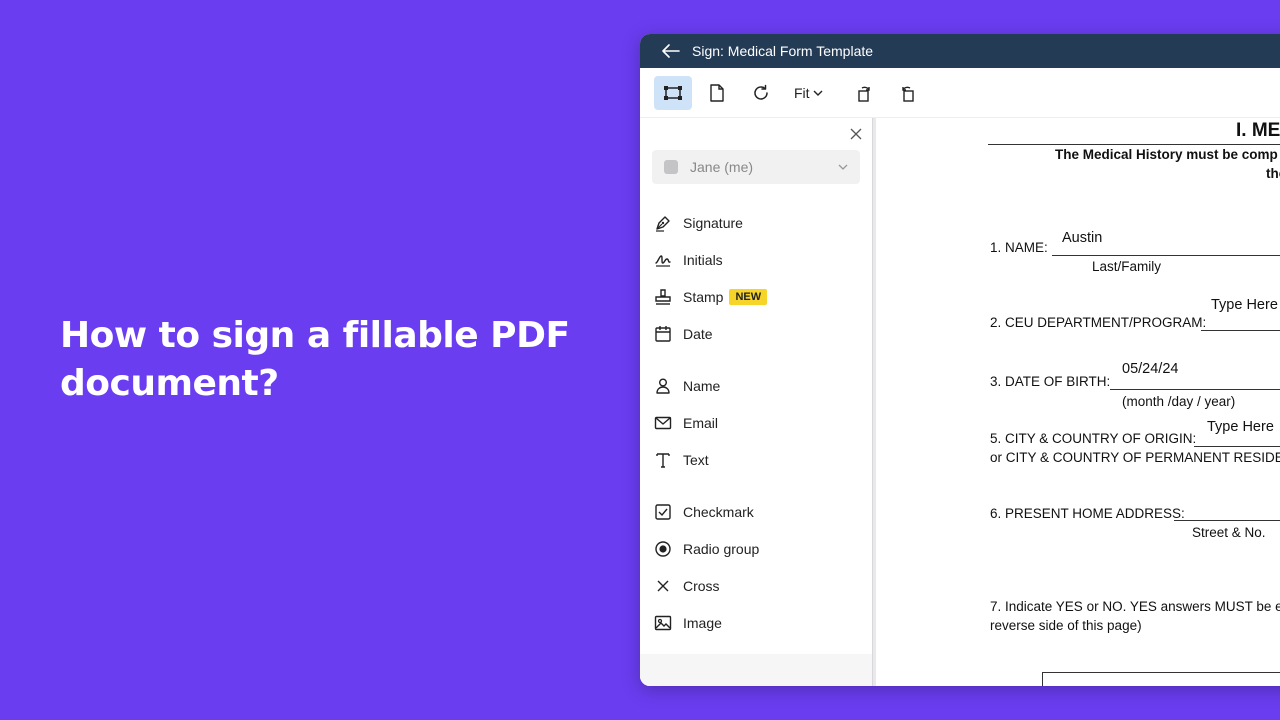 The width and height of the screenshot is (1280, 720). Describe the element at coordinates (1166, 154) in the screenshot. I see `doc-intro-line1: The Medical History must be comp` at that location.